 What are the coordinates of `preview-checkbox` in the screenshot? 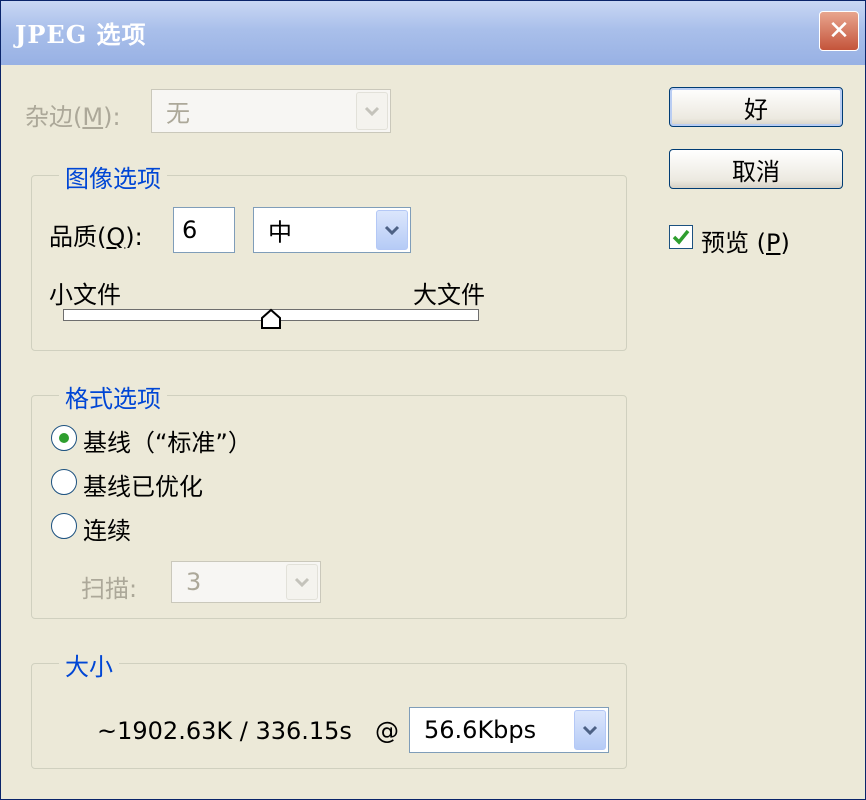 It's located at (681, 237).